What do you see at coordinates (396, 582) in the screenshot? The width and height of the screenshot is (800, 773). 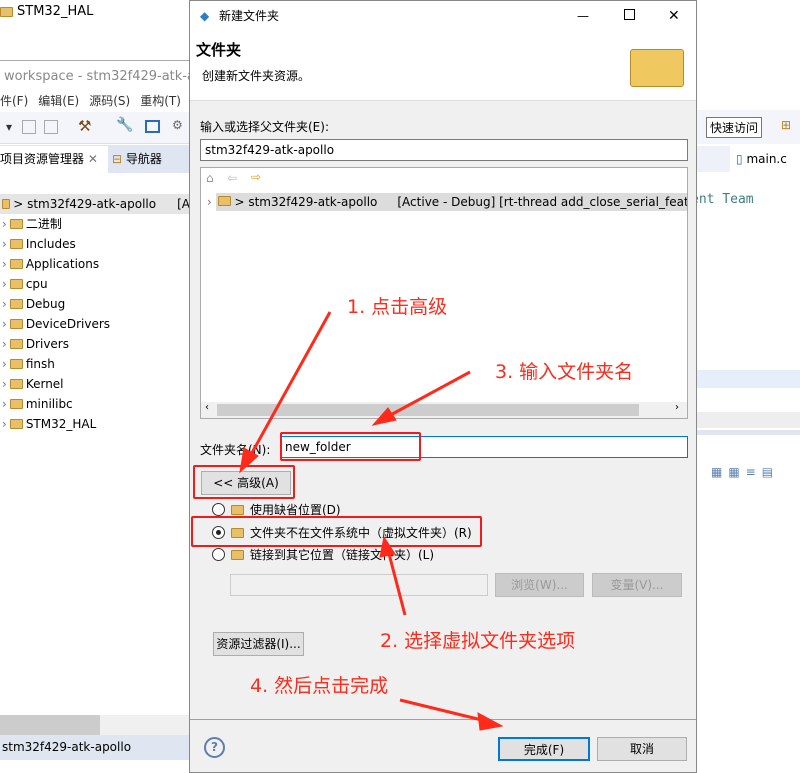 I see `arrow-step2` at bounding box center [396, 582].